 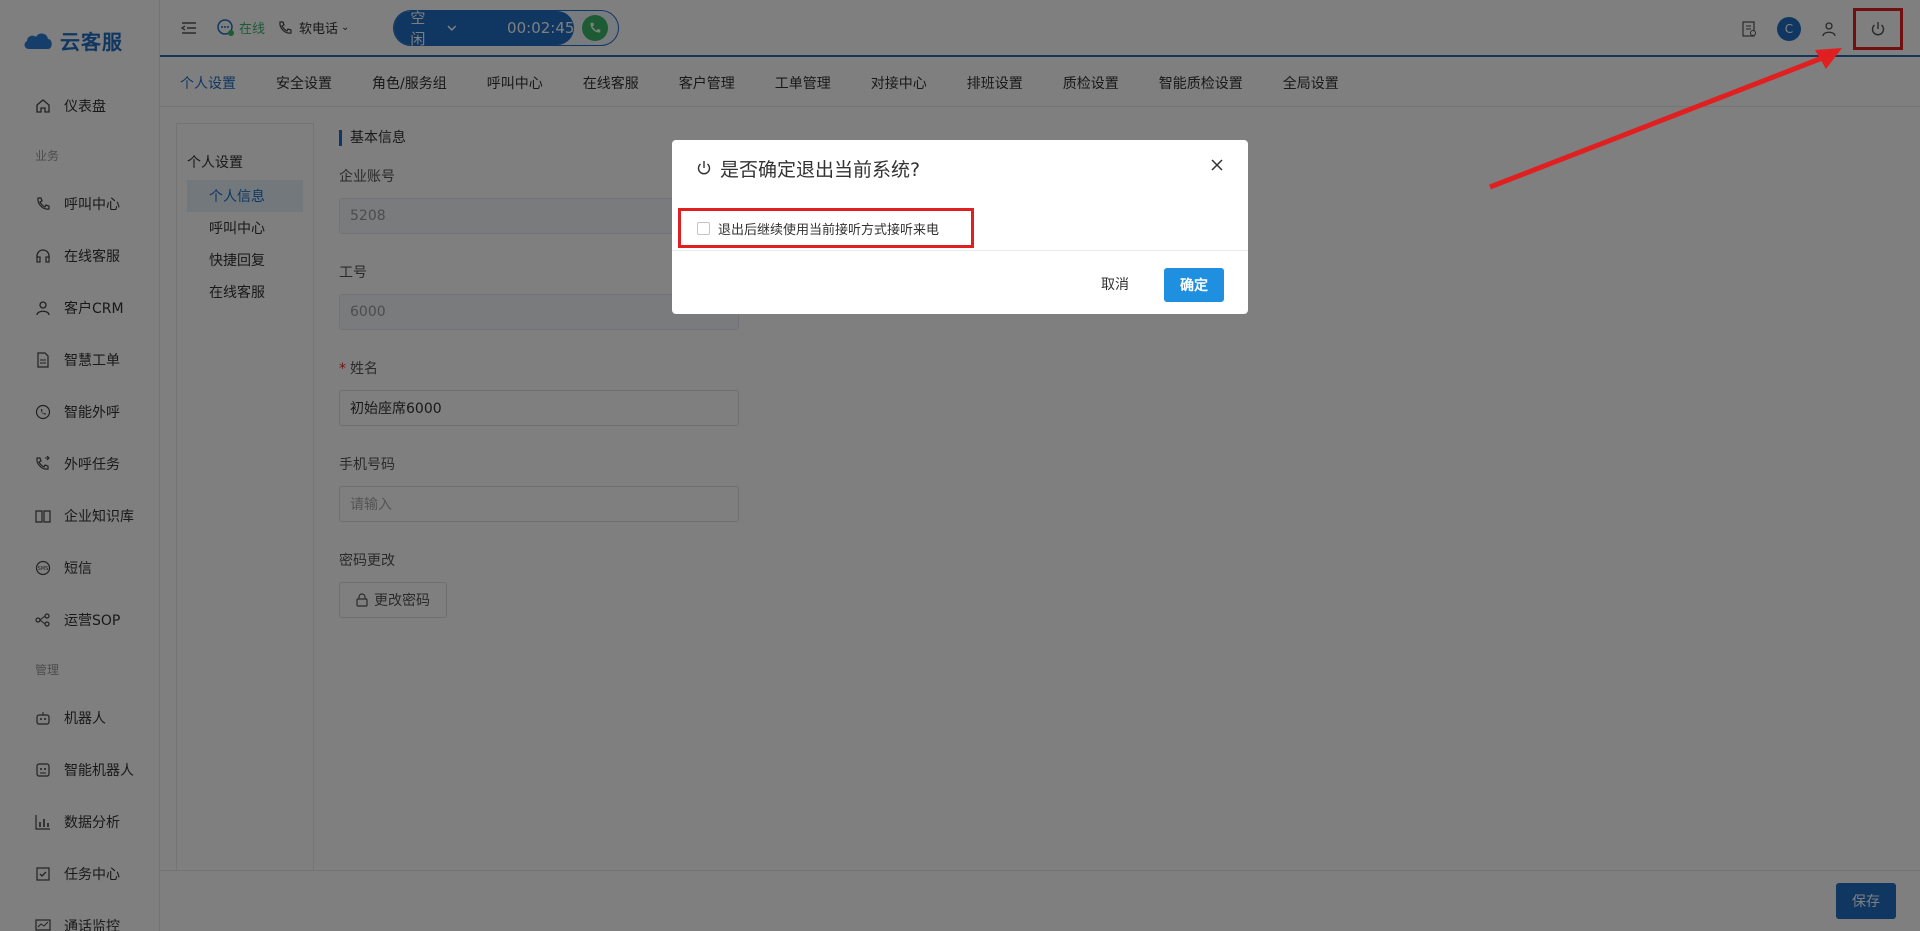 I want to click on logout-confirm-dialog: 是否确定退出当前系统? 退出后继续使用当前接听方式接听来电 取消 确定, so click(x=960, y=227).